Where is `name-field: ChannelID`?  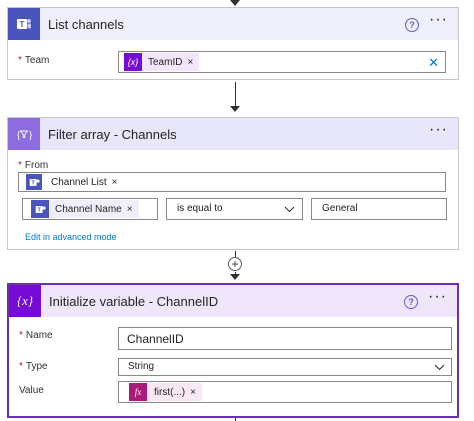 name-field: ChannelID is located at coordinates (285, 338).